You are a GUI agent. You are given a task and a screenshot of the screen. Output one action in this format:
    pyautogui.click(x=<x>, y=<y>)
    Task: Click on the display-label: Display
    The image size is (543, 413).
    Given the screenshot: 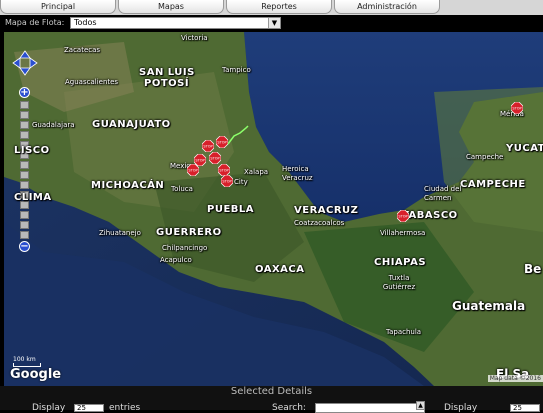 What is the action you would take?
    pyautogui.click(x=49, y=408)
    